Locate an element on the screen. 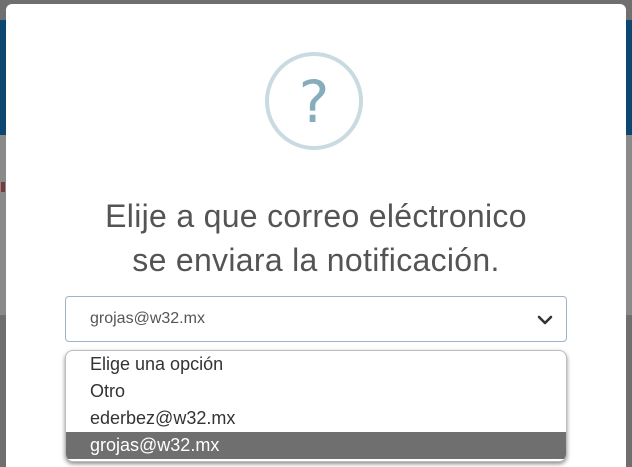 The height and width of the screenshot is (467, 632). background-content-fragment-right is located at coordinates (629, 225).